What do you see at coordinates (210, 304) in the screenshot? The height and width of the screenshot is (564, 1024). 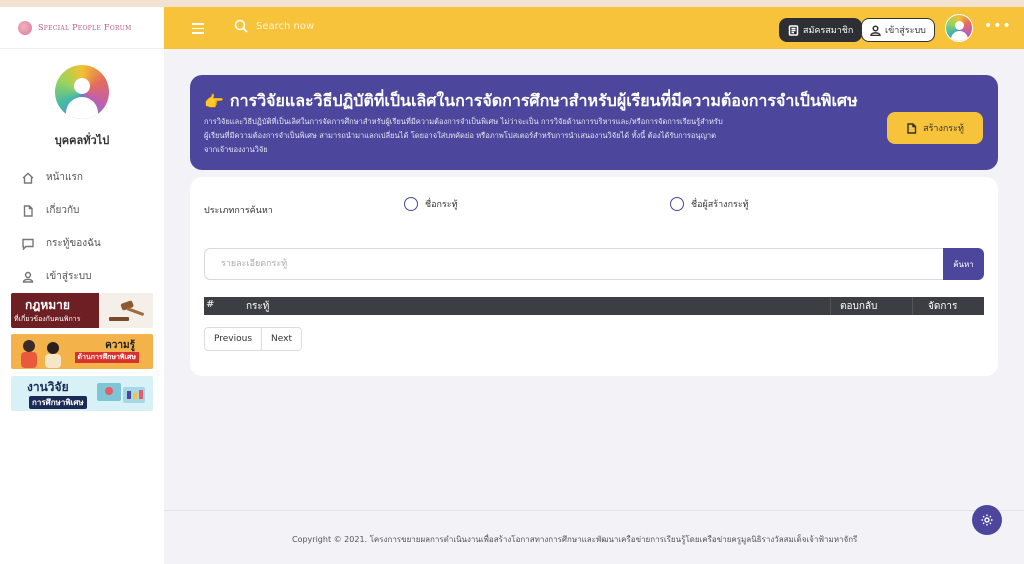 I see `column-header-number: #` at bounding box center [210, 304].